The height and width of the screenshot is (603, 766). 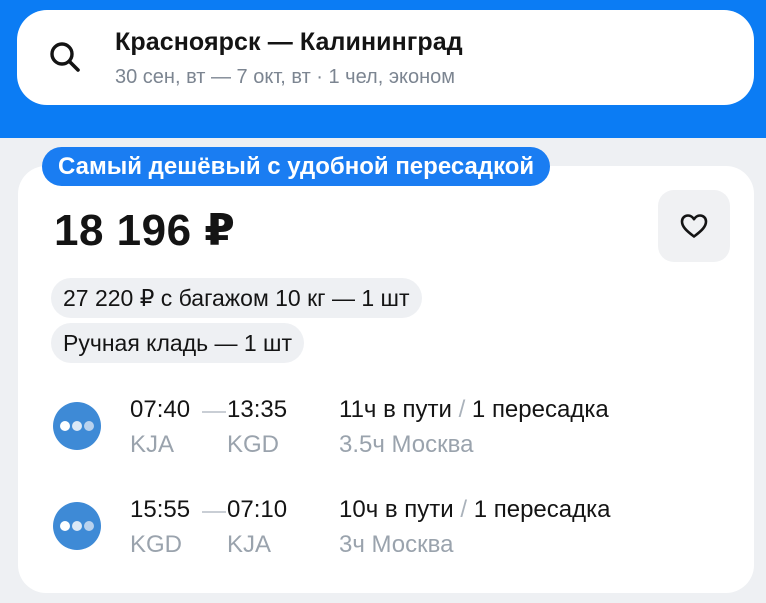 I want to click on destination-code: KJA, so click(x=249, y=544).